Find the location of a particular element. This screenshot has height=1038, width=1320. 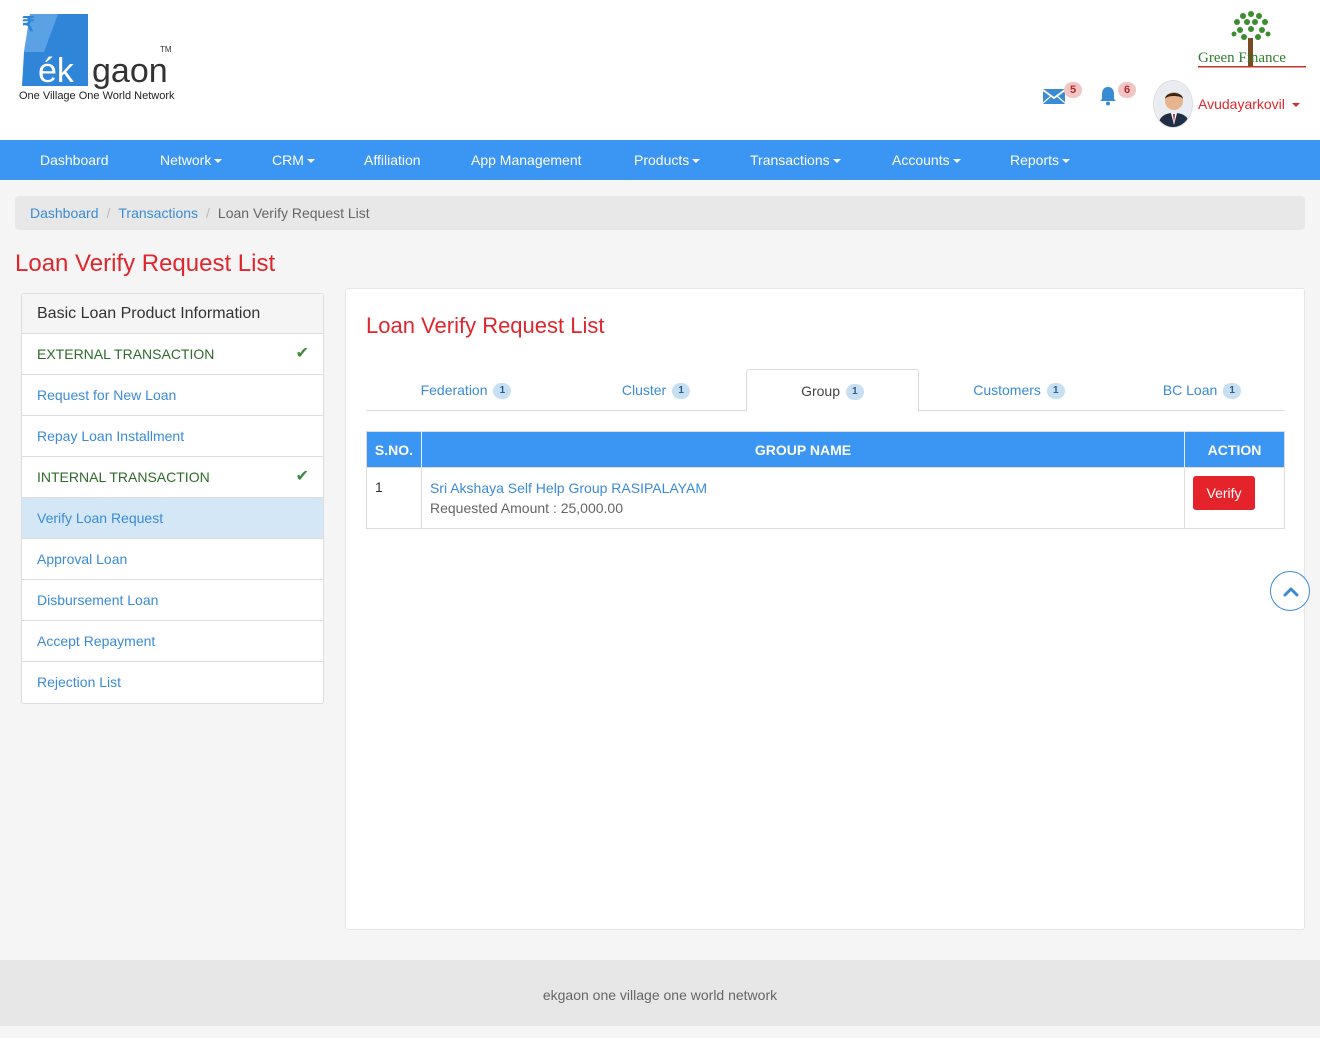

sidebar-item-disbursement-loan: Disbursement Loan is located at coordinates (172, 600).